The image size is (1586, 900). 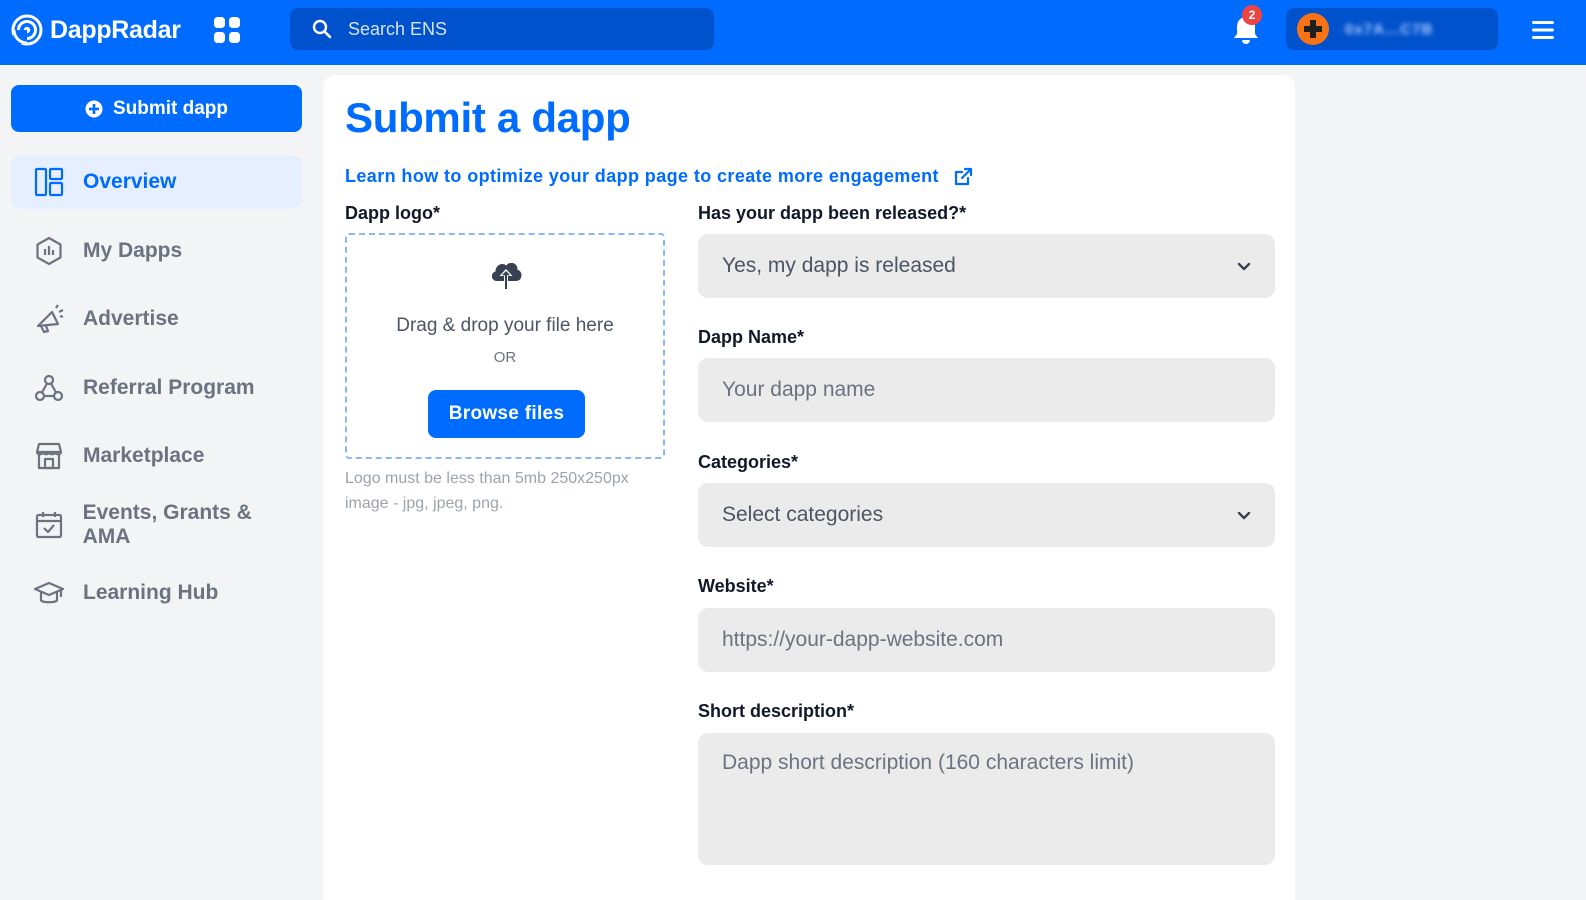 What do you see at coordinates (505, 357) in the screenshot?
I see `dropzone-or: OR` at bounding box center [505, 357].